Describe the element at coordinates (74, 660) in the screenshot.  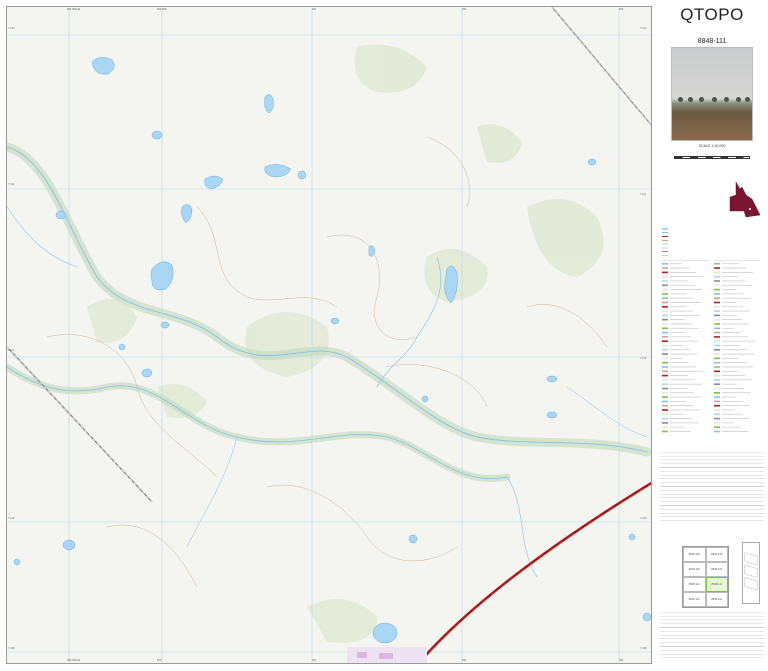
I see `bottom-tick-1: 689 000mE` at that location.